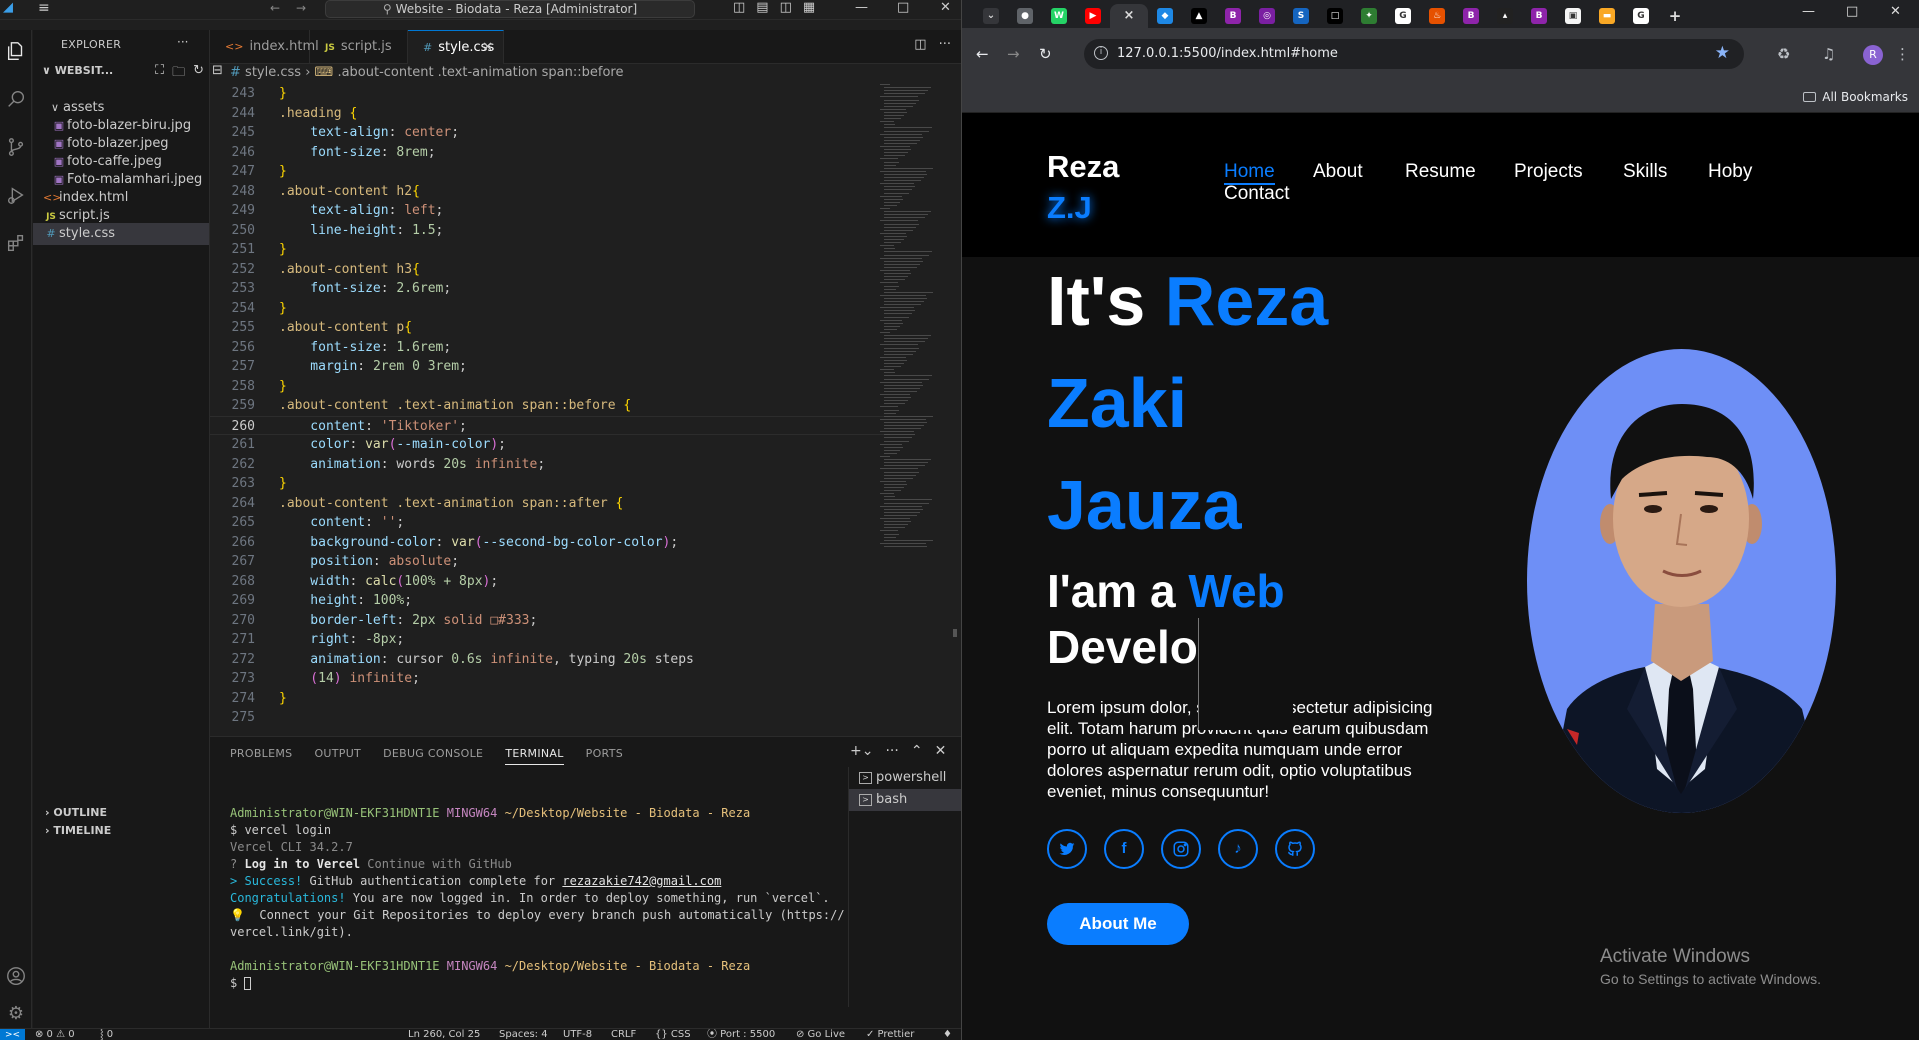 The width and height of the screenshot is (1919, 1040). What do you see at coordinates (550, 366) in the screenshot?
I see `code-line: 257 margin: 2rem 0 3rem;` at bounding box center [550, 366].